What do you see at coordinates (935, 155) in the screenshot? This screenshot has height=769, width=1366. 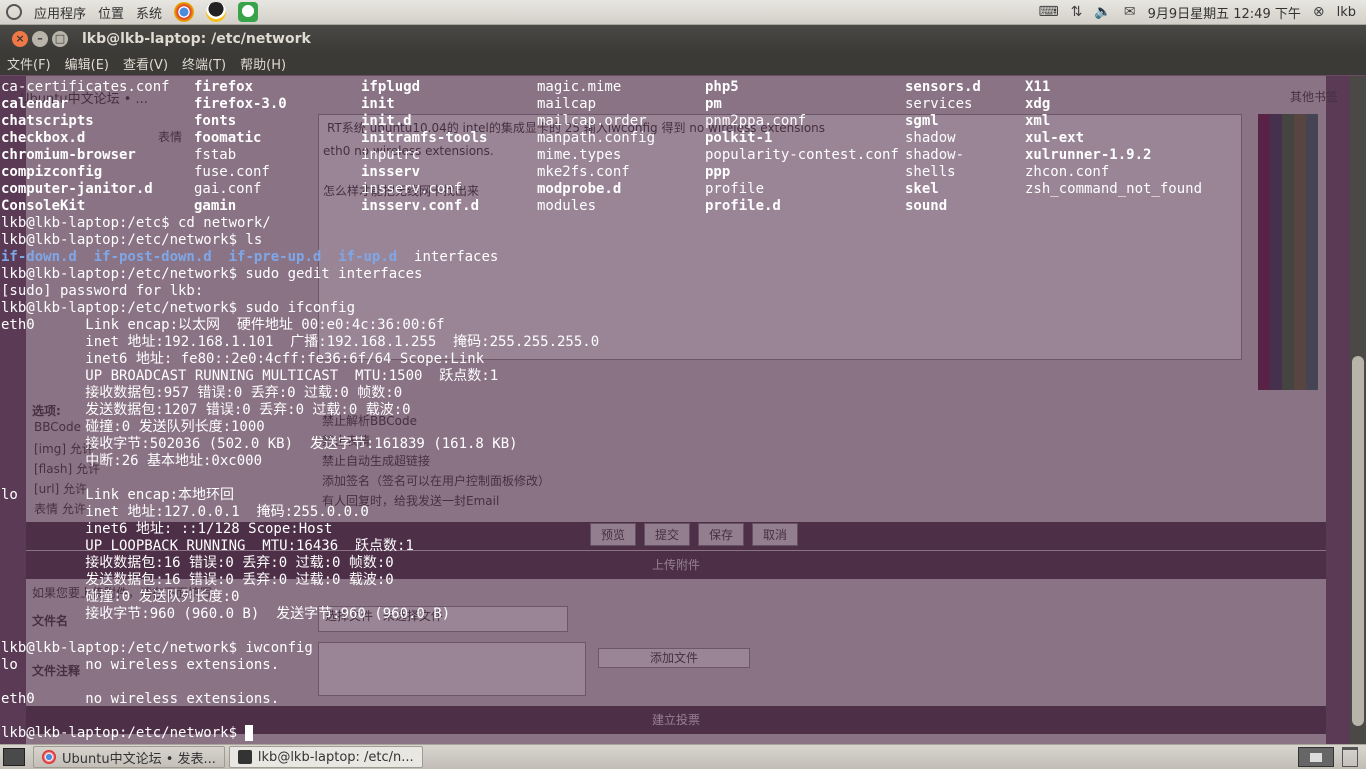 I see `ls-entry: shadow-` at bounding box center [935, 155].